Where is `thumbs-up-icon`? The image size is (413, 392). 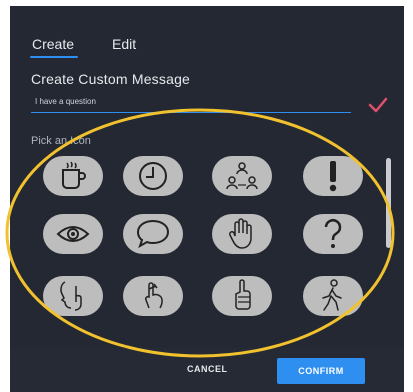 thumbs-up-icon is located at coordinates (242, 296).